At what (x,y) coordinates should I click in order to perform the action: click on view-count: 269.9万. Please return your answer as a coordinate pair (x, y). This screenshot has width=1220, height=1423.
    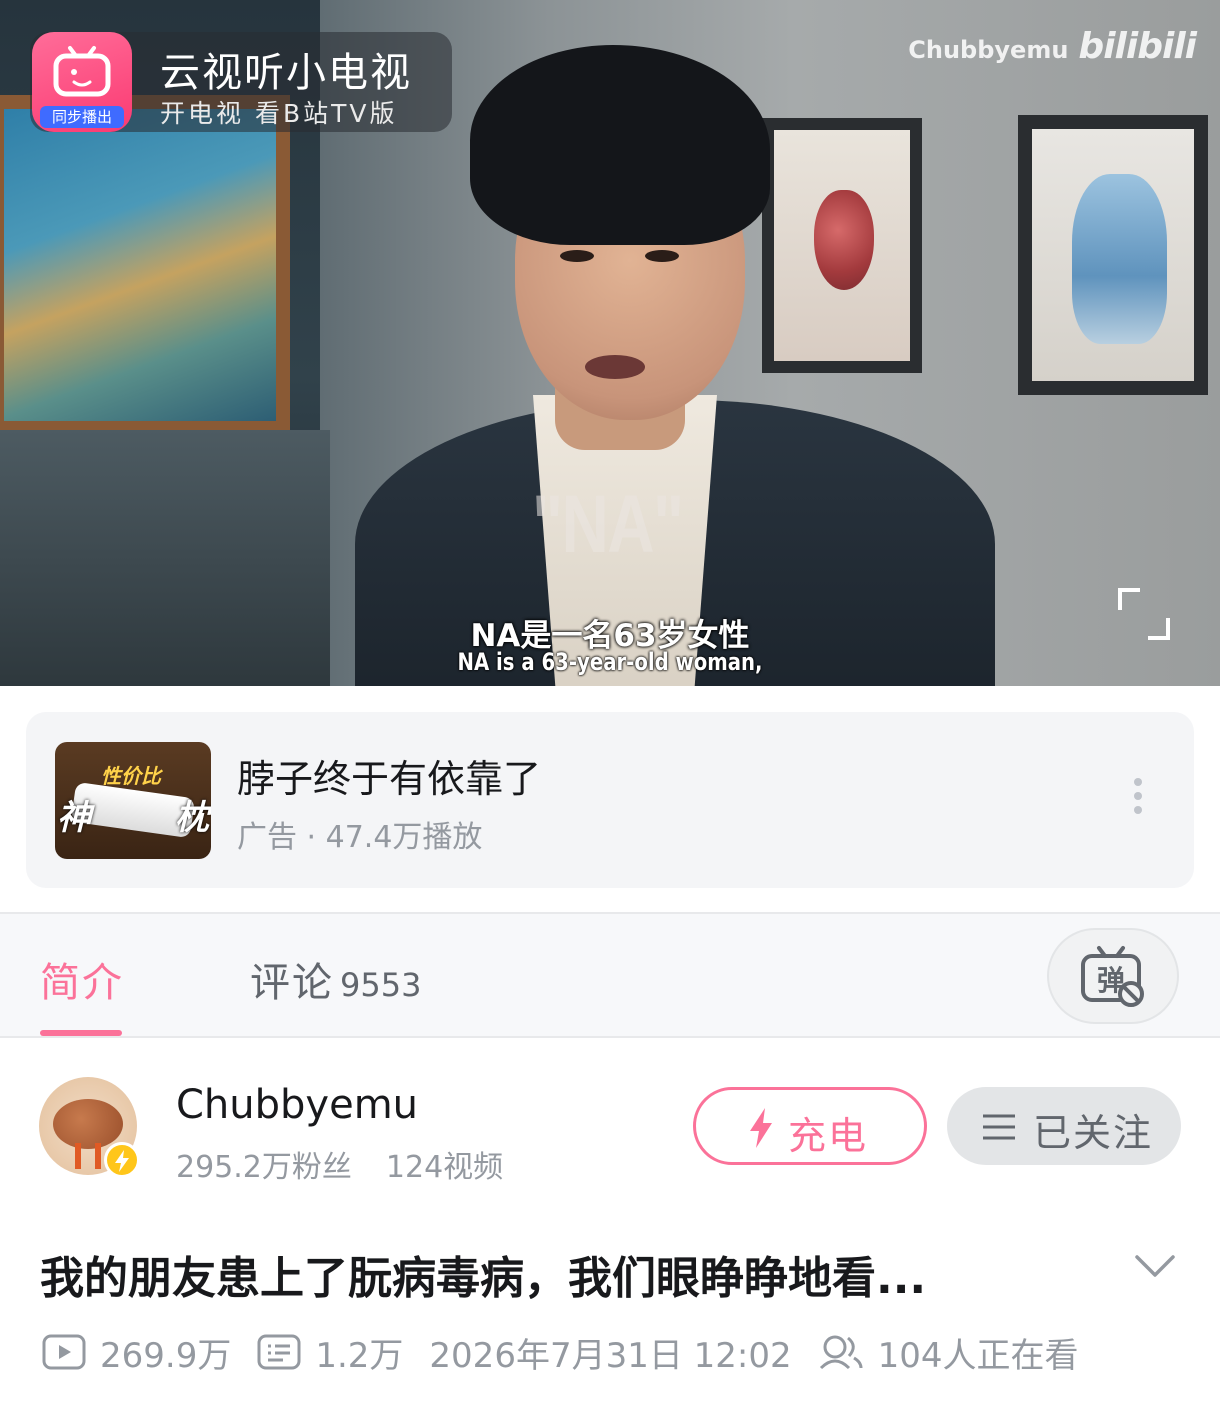
    Looking at the image, I should click on (136, 1352).